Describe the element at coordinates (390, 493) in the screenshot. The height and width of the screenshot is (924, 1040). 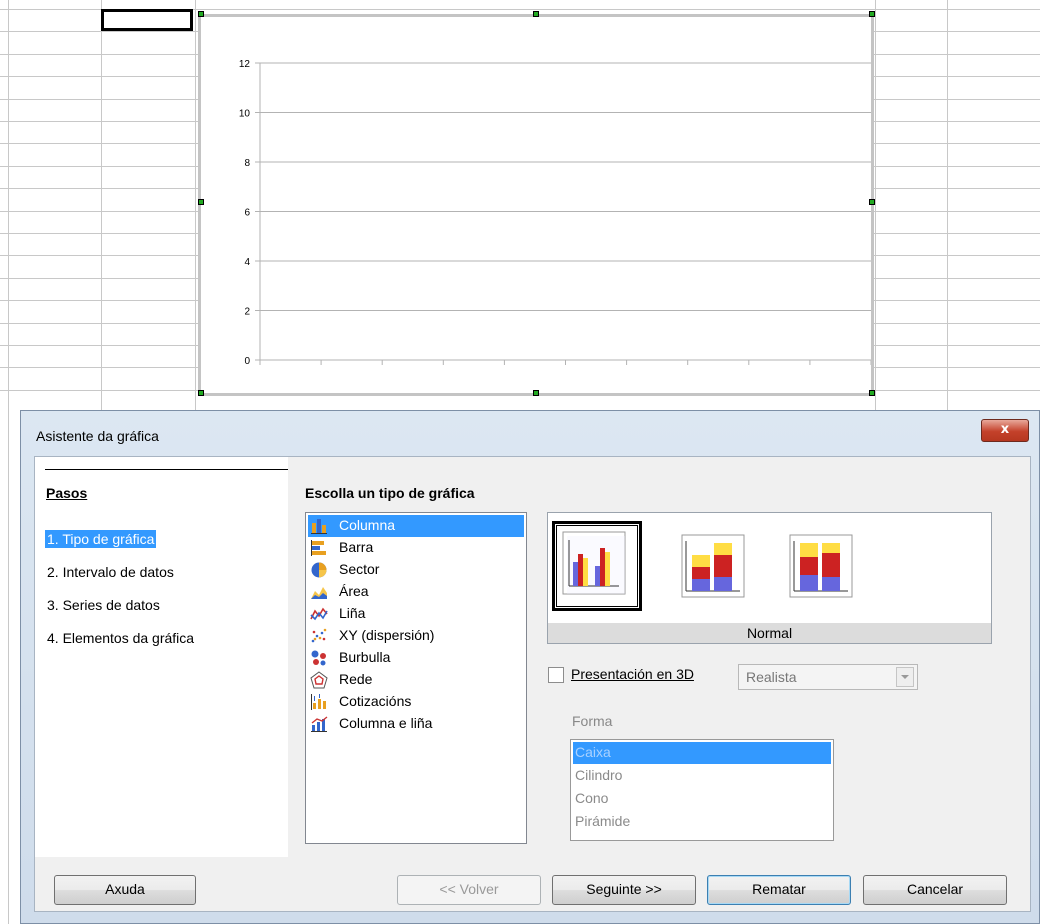
I see `main-title: Escolla un tipo de gráfica` at that location.